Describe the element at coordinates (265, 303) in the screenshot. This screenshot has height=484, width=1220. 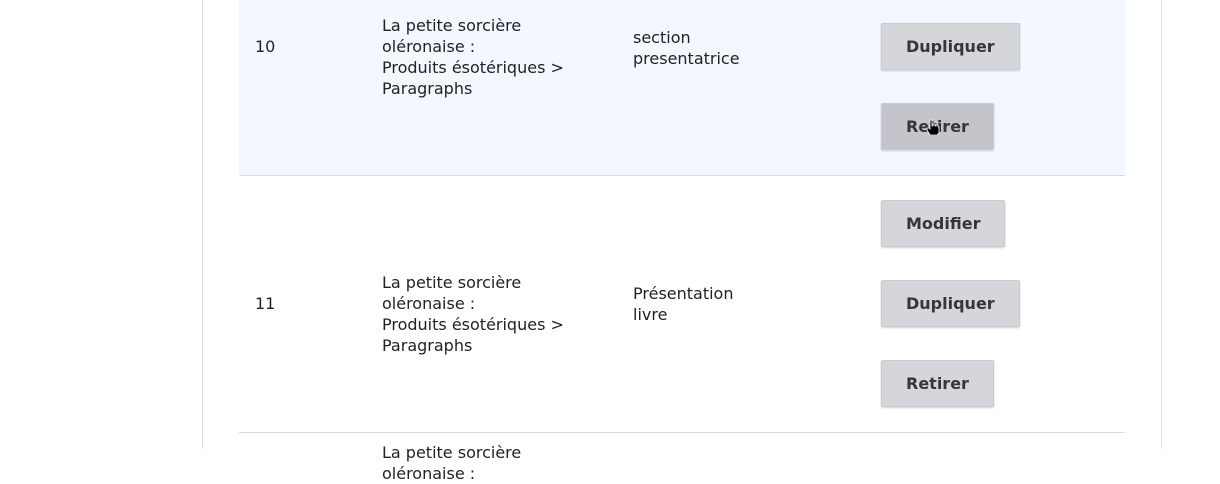
I see `row-id: 11` at that location.